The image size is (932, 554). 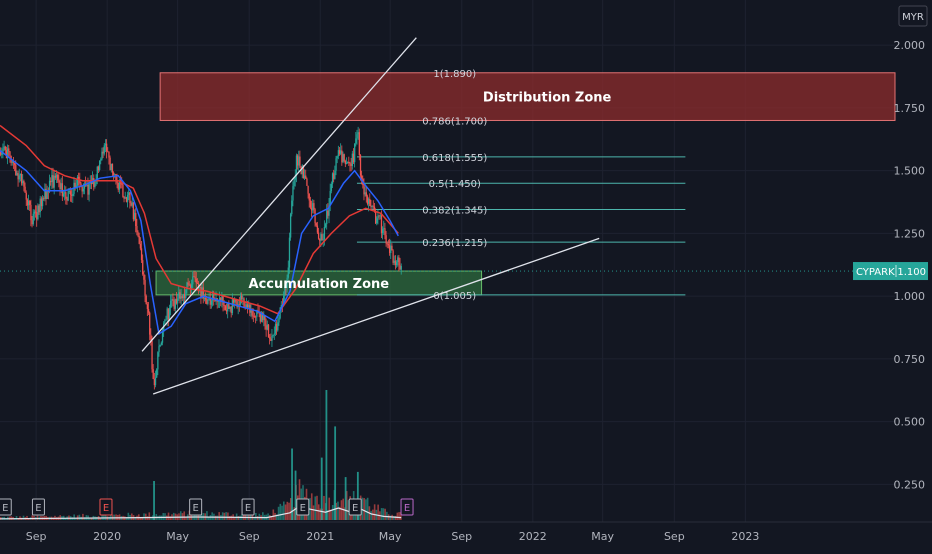 What do you see at coordinates (319, 284) in the screenshot?
I see `accumulation-zone-label: Accumulation Zone` at bounding box center [319, 284].